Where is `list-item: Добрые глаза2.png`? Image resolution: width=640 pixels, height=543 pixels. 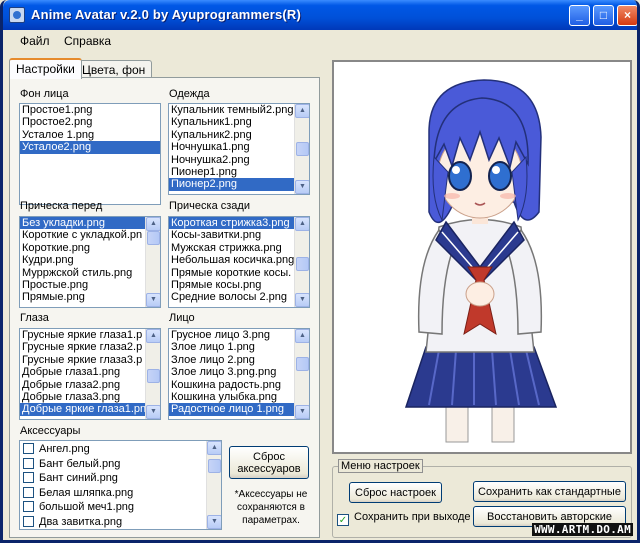 list-item: Добрые глаза2.png is located at coordinates (82, 385).